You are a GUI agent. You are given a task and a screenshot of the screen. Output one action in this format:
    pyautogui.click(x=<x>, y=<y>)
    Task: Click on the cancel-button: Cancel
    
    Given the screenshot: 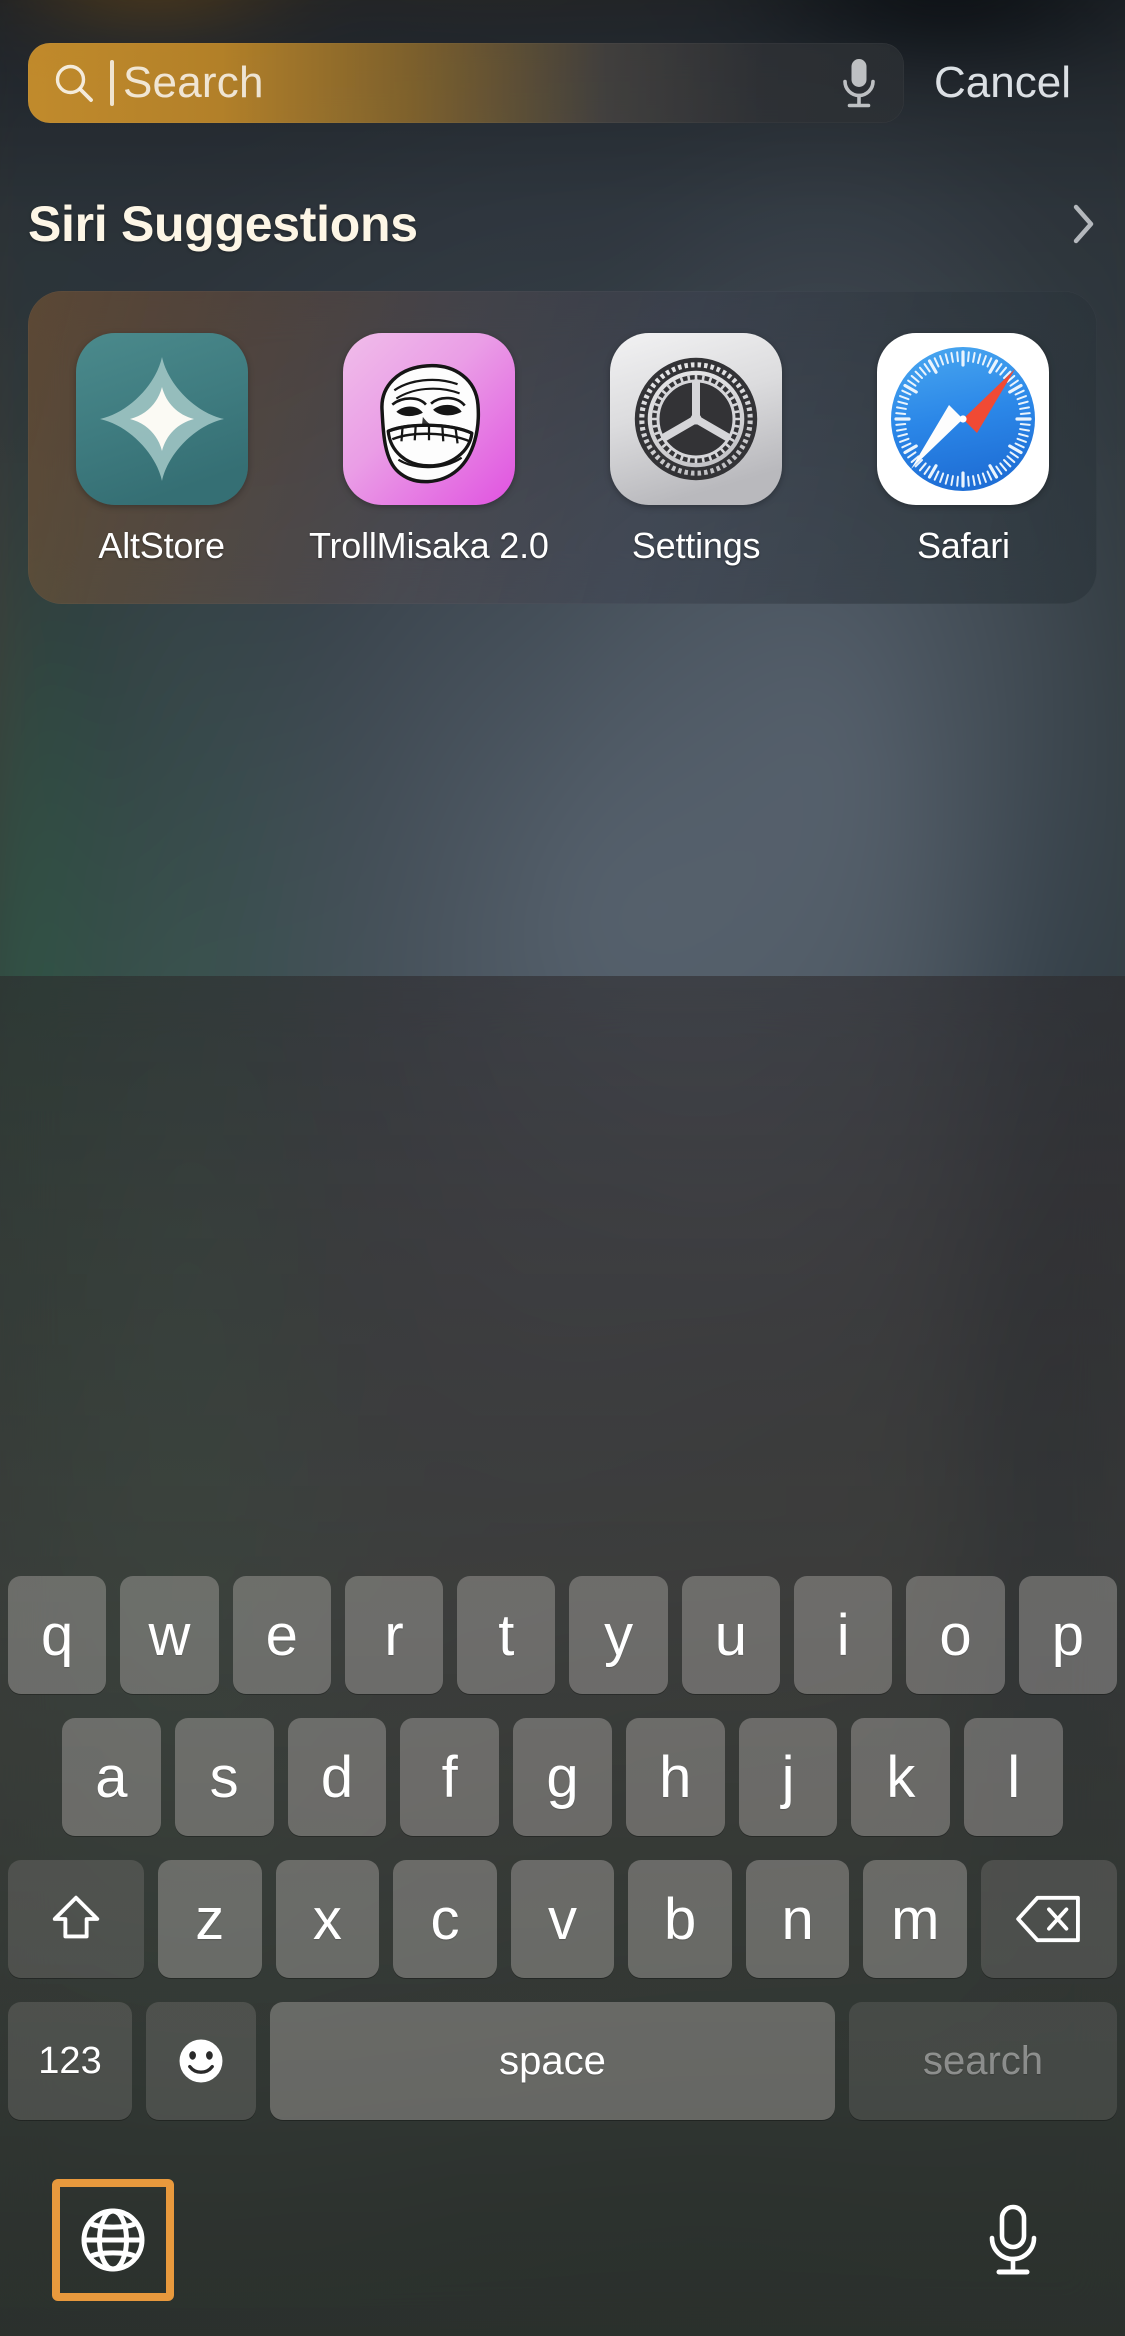 What is the action you would take?
    pyautogui.click(x=1000, y=83)
    